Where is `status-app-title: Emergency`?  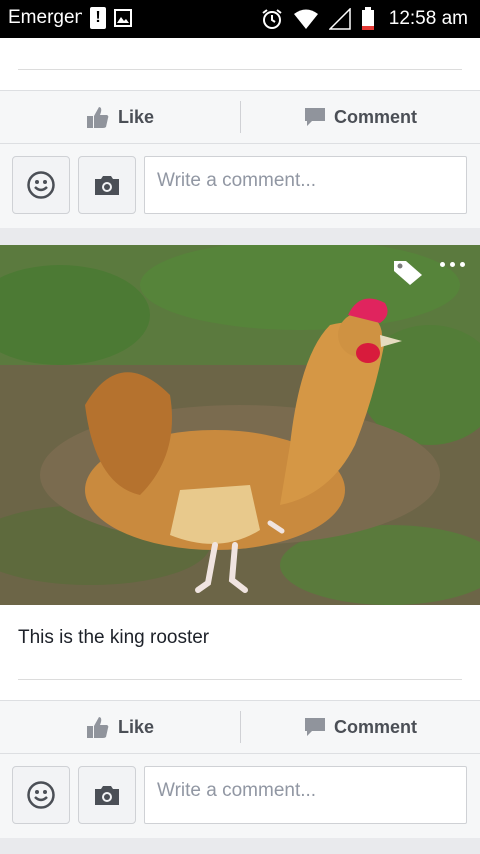
status-app-title: Emergency is located at coordinates (45, 17).